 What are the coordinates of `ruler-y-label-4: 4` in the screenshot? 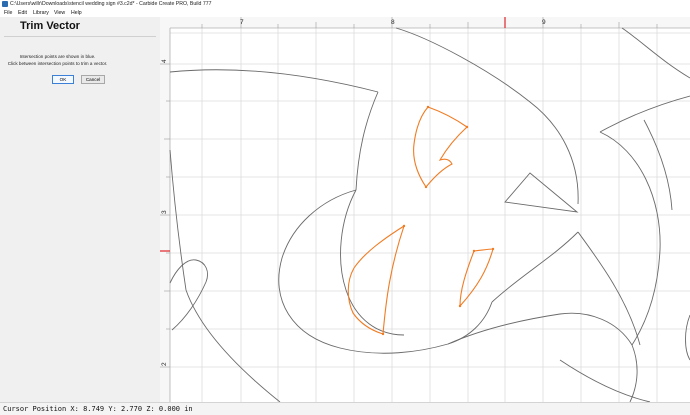 It's located at (164, 61).